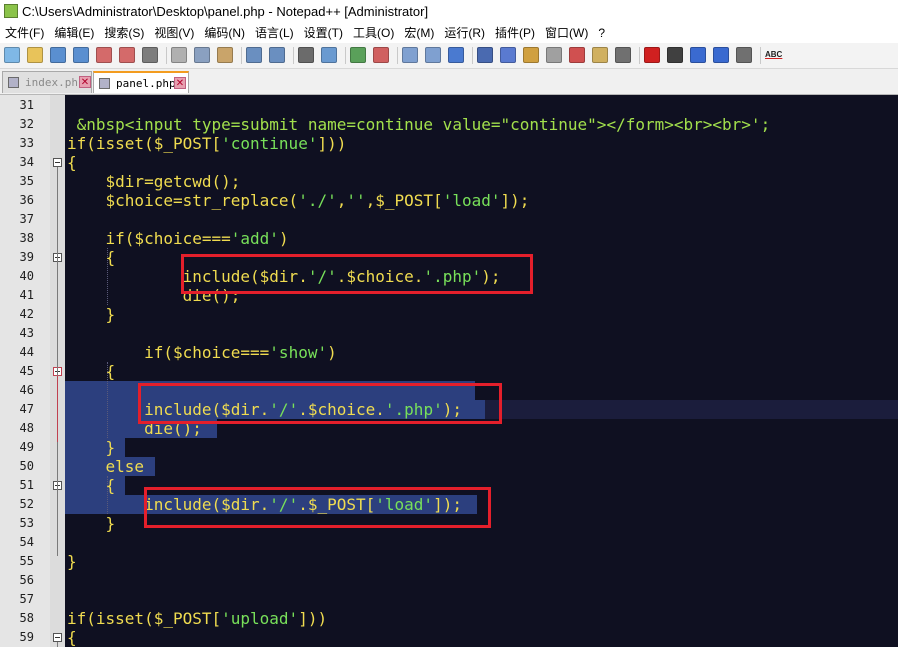 The width and height of the screenshot is (898, 647). Describe the element at coordinates (26, 523) in the screenshot. I see `line-number: 53` at that location.